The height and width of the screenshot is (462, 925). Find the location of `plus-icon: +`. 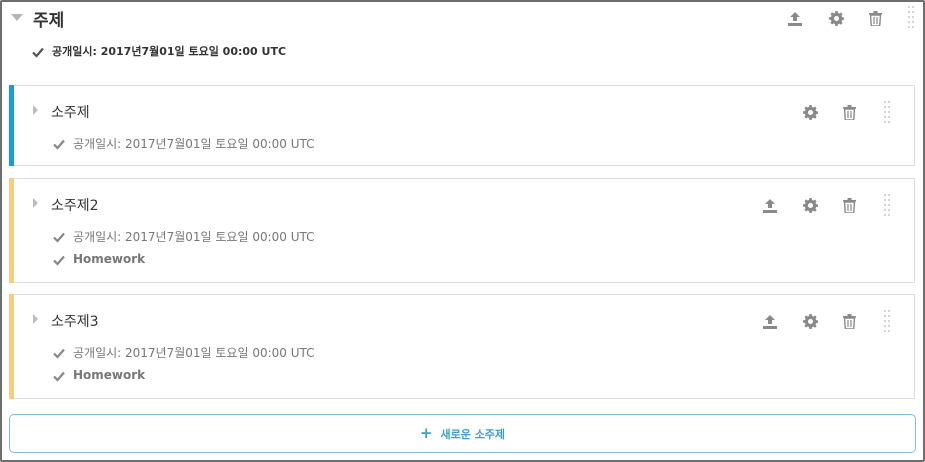

plus-icon: + is located at coordinates (426, 433).